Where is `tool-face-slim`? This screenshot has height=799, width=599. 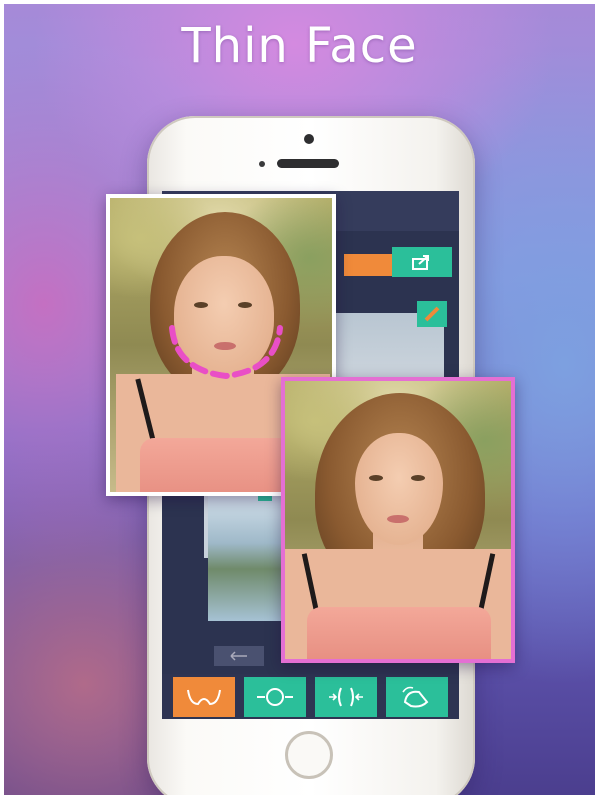 tool-face-slim is located at coordinates (346, 696).